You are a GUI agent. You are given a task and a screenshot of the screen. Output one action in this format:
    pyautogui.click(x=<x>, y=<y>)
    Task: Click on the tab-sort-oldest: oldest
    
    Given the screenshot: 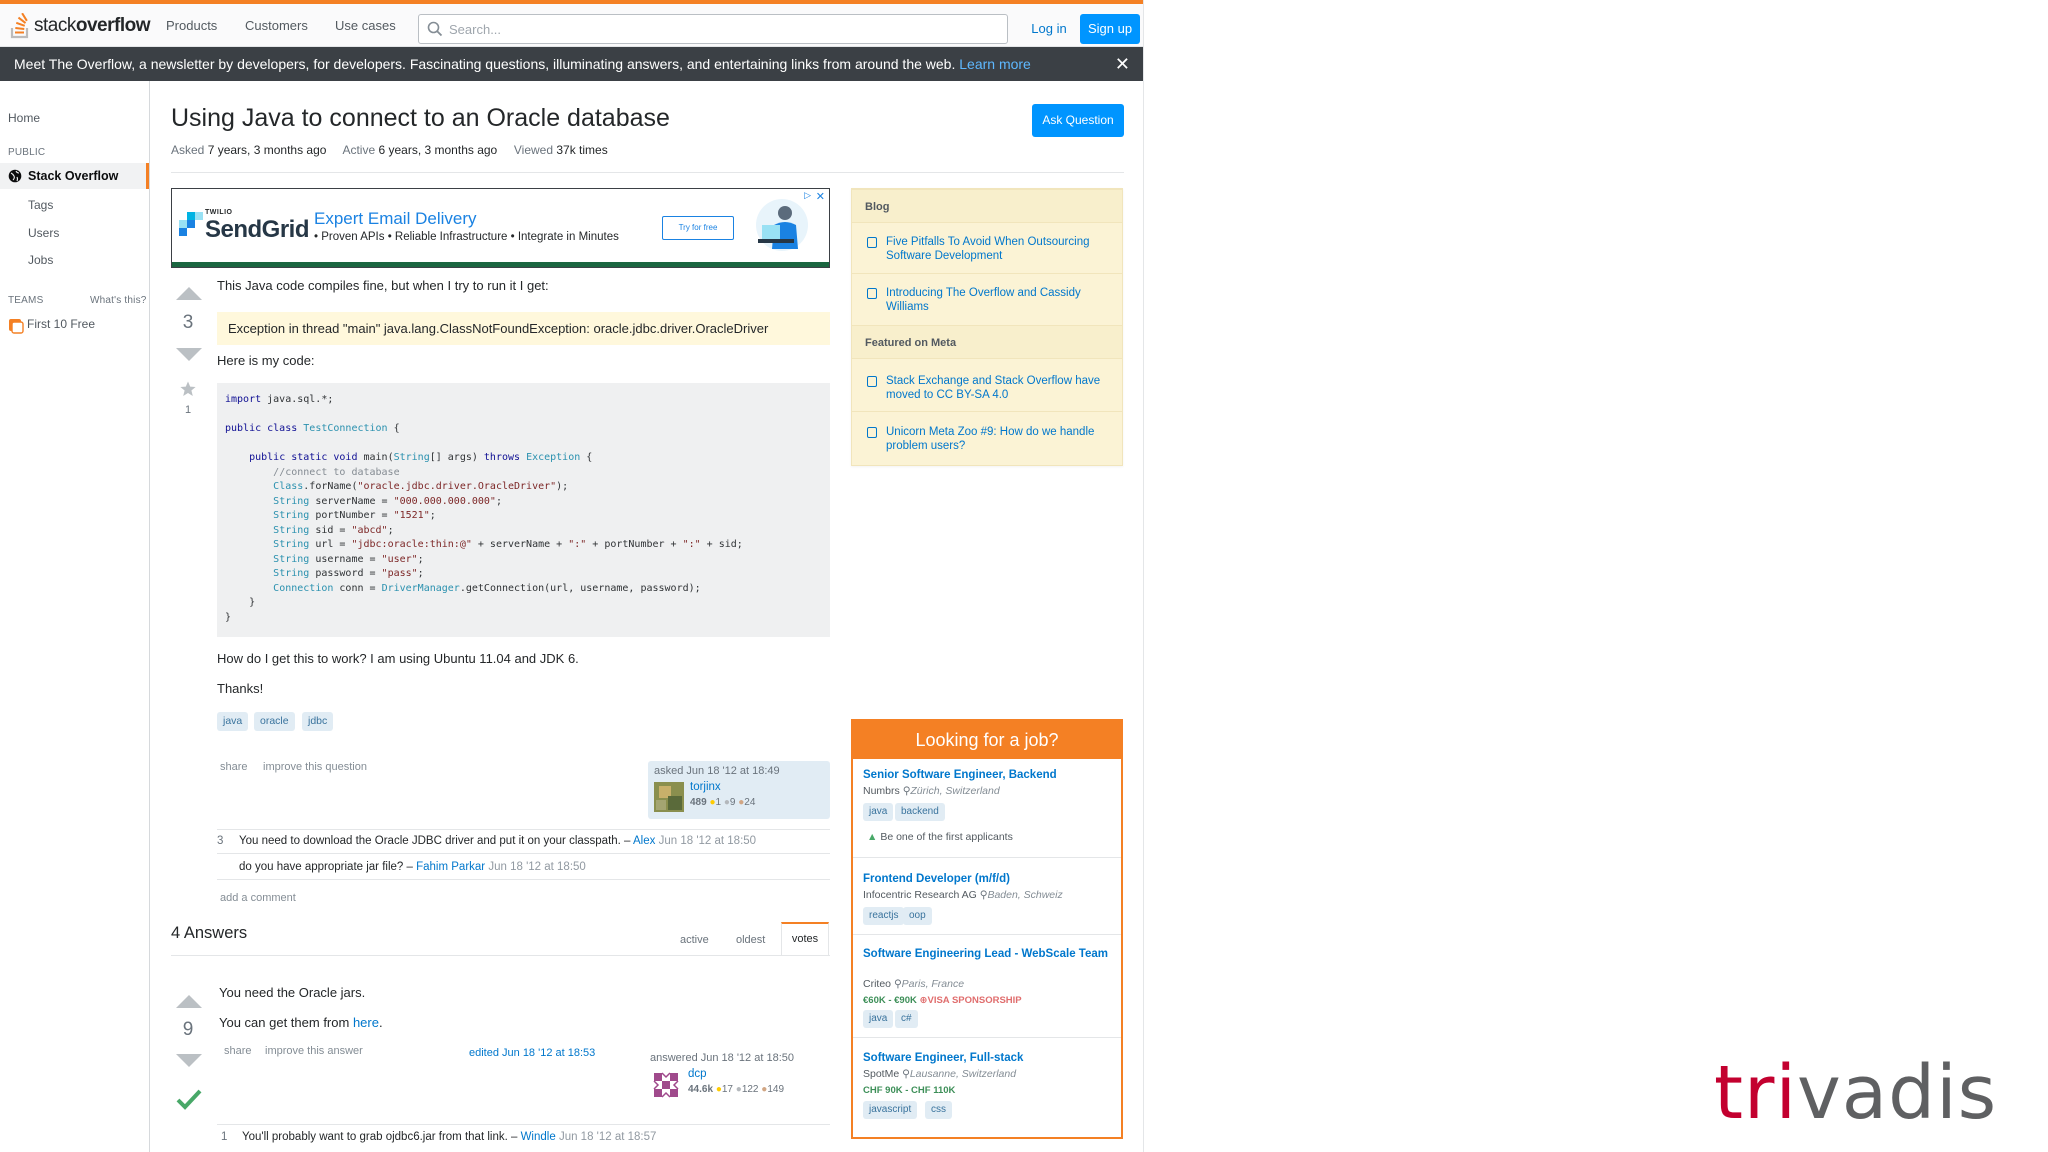 What is the action you would take?
    pyautogui.click(x=750, y=940)
    